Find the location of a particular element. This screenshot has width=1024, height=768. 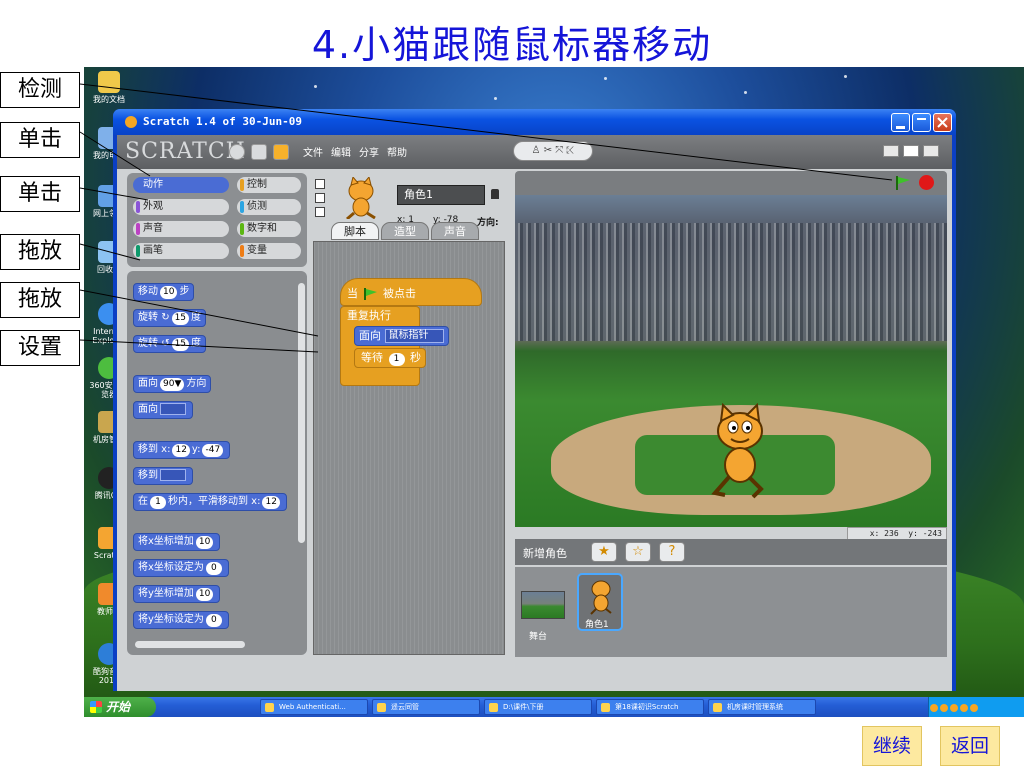

tab-sounds: 声音 is located at coordinates (455, 231).